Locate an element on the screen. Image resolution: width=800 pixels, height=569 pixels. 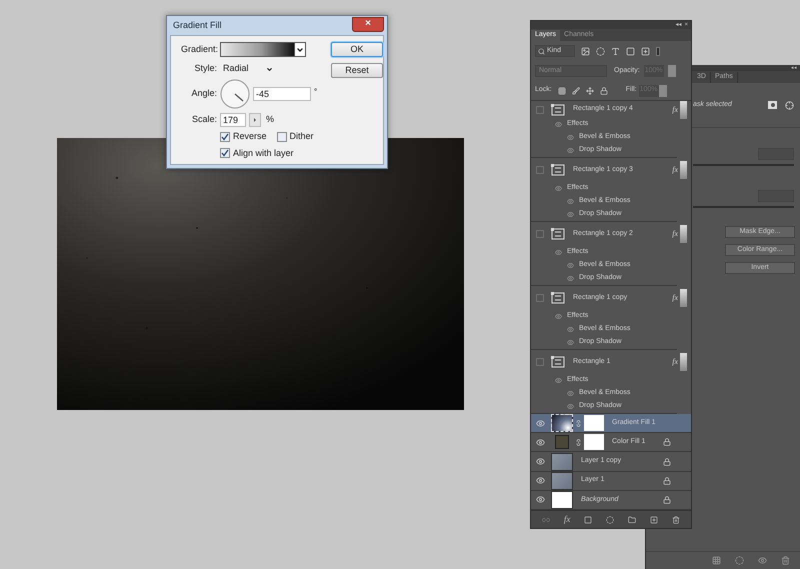
fx-button: fx is located at coordinates (567, 519).